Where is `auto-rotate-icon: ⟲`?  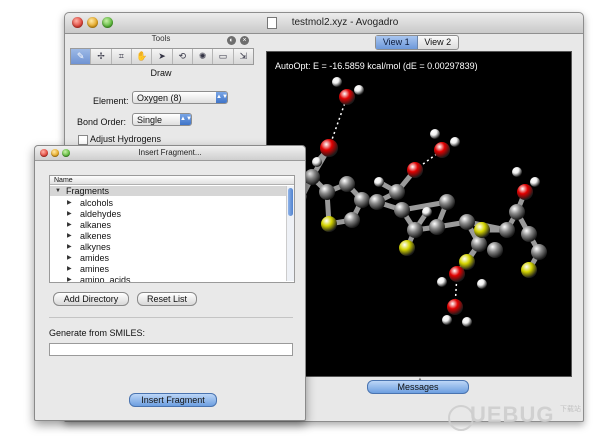 auto-rotate-icon: ⟲ is located at coordinates (183, 56).